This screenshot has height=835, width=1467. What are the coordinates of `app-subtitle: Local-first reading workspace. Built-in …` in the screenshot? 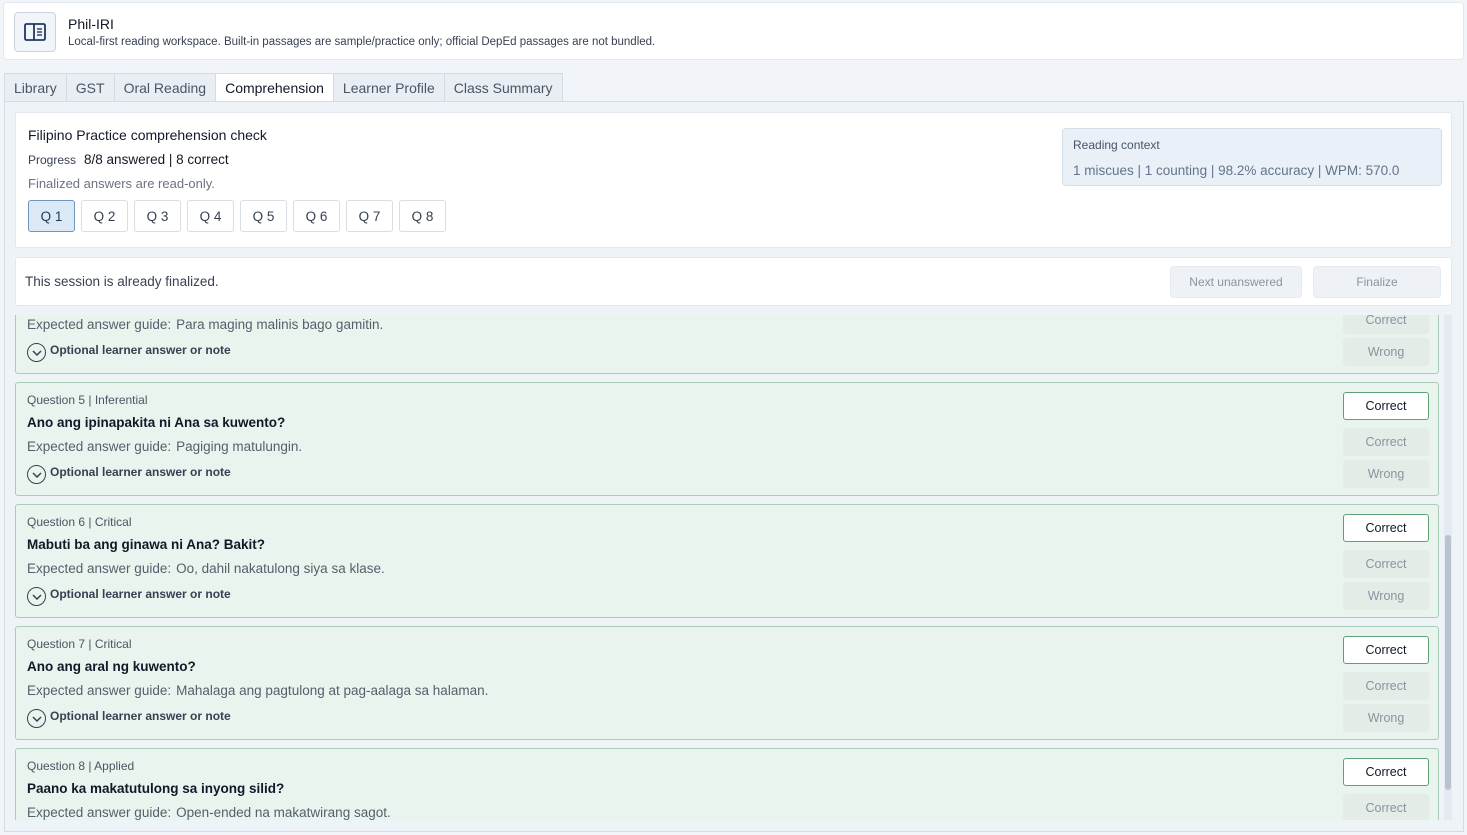 It's located at (362, 42).